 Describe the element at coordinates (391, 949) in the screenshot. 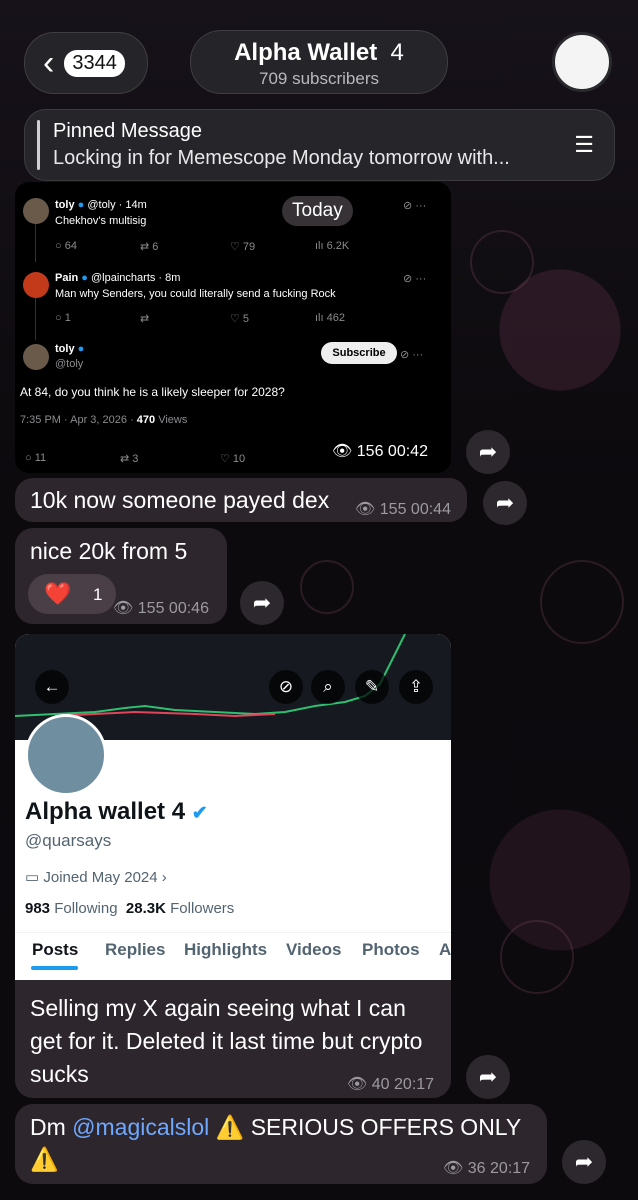

I see `tab-photos: Photos` at that location.